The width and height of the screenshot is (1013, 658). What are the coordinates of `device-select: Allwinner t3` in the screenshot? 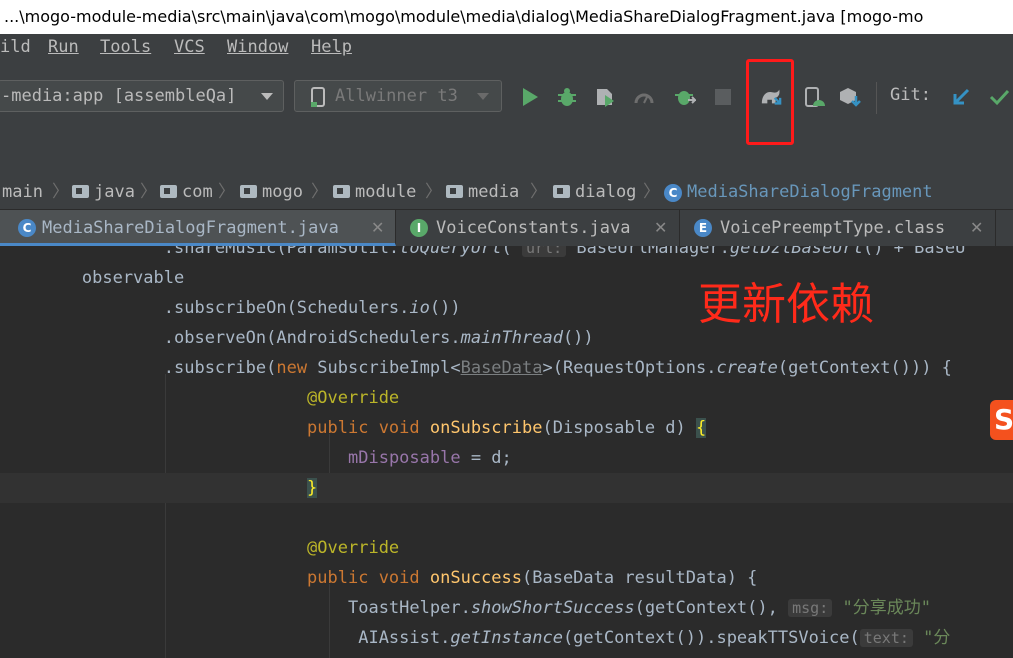 It's located at (398, 96).